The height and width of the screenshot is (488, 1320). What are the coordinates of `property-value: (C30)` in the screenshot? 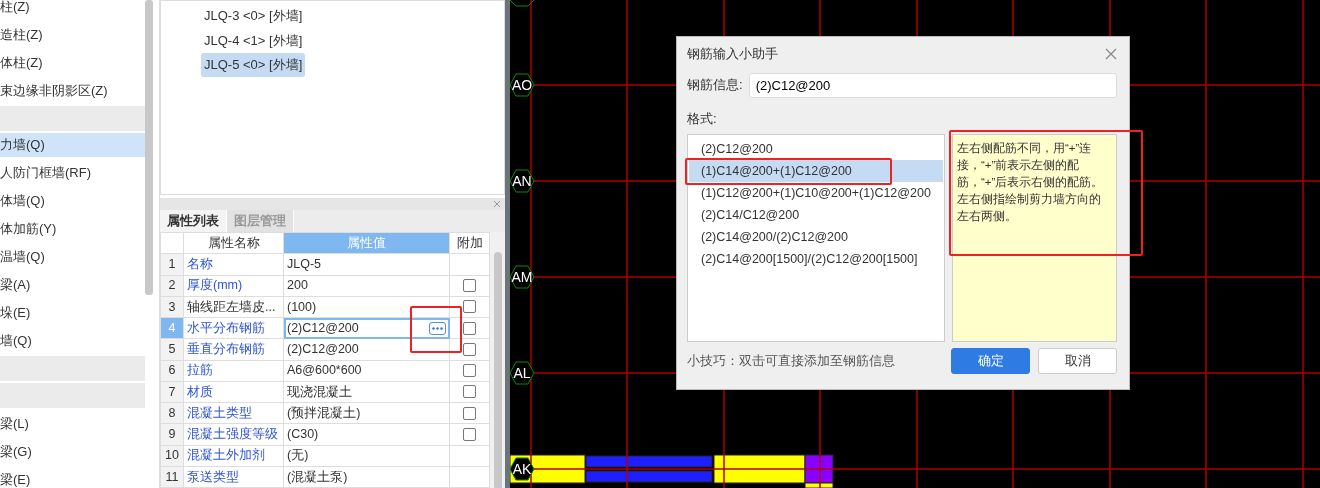 It's located at (303, 434).